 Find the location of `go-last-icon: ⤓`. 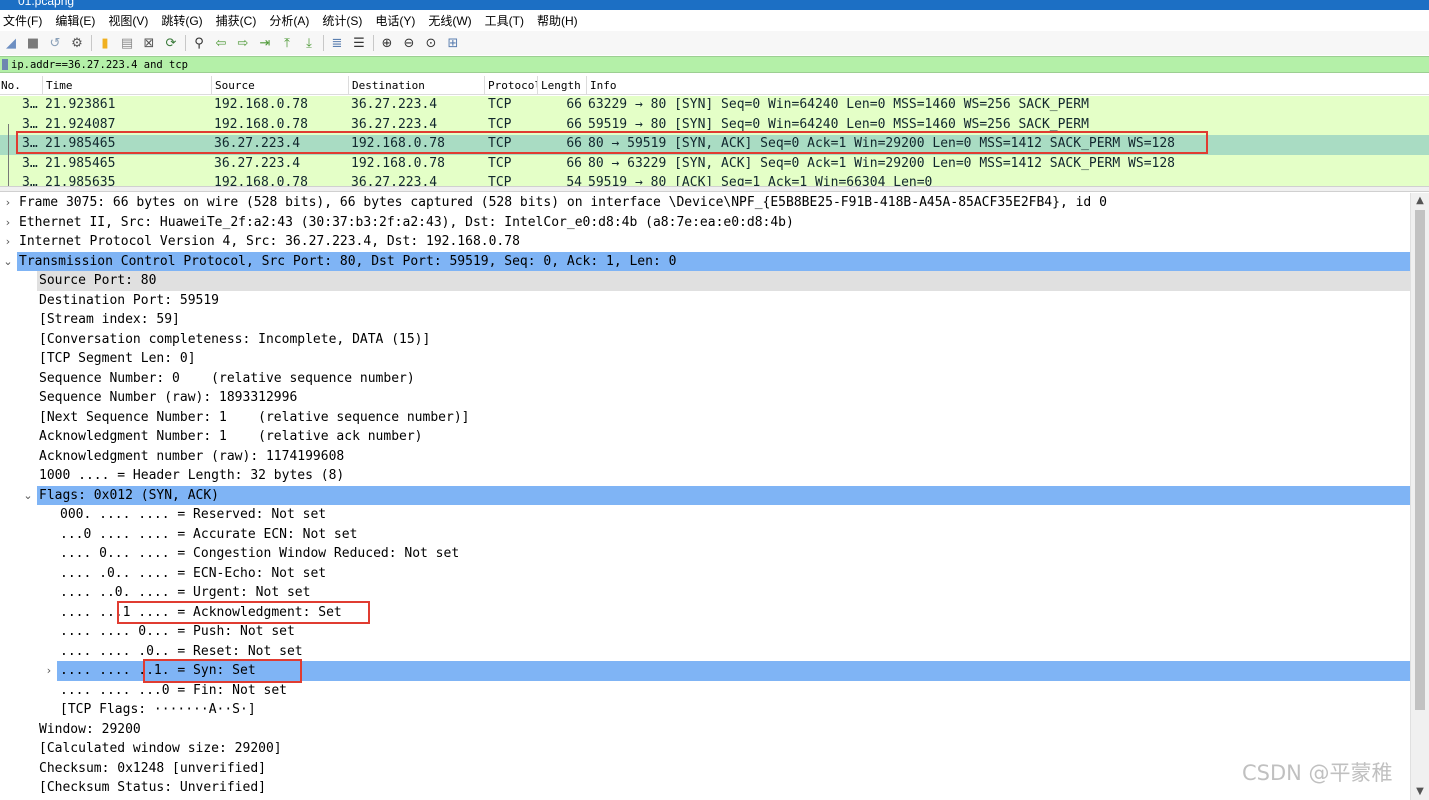

go-last-icon: ⤓ is located at coordinates (309, 43).